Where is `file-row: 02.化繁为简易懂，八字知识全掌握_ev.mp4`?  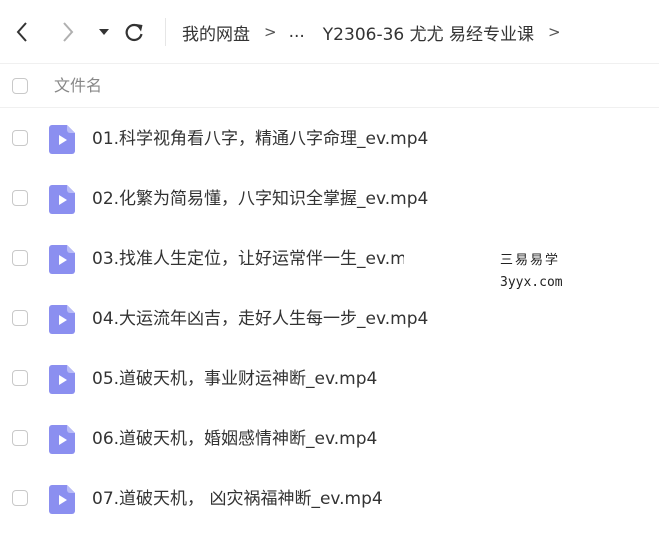
file-row: 02.化繁为简易懂，八字知识全掌握_ev.mp4 is located at coordinates (329, 199).